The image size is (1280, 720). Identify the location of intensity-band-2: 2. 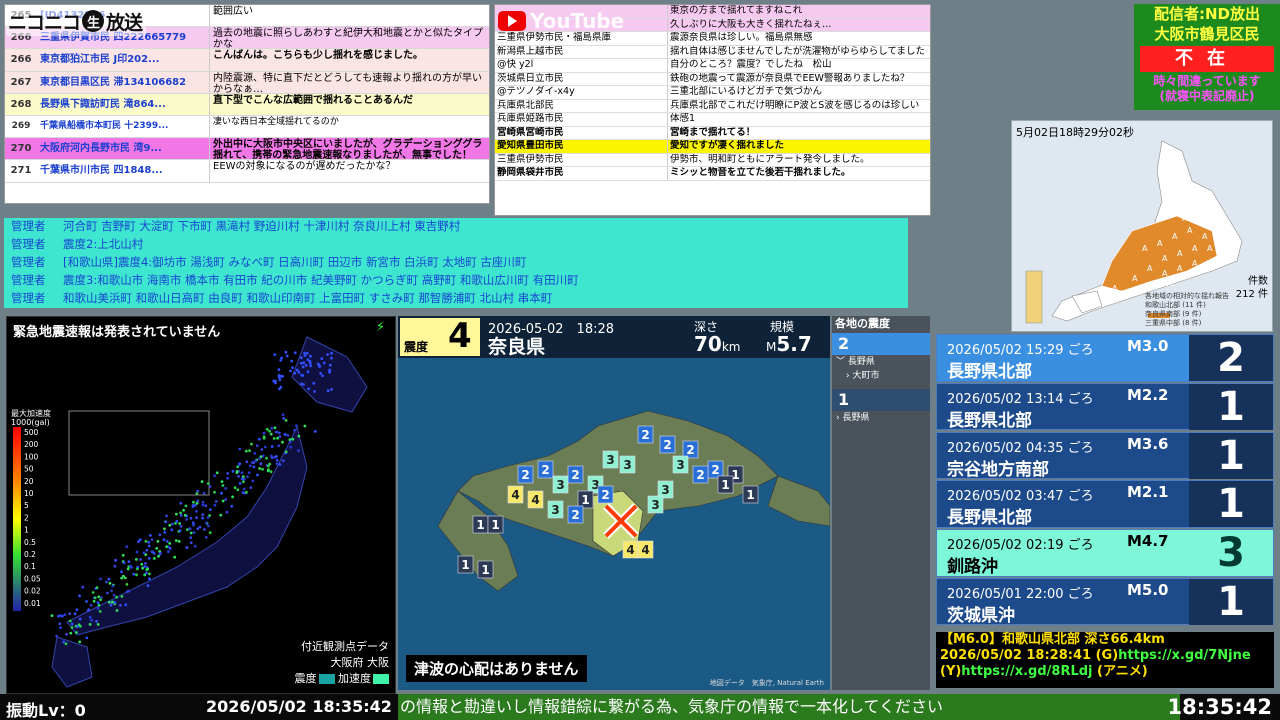
(881, 344).